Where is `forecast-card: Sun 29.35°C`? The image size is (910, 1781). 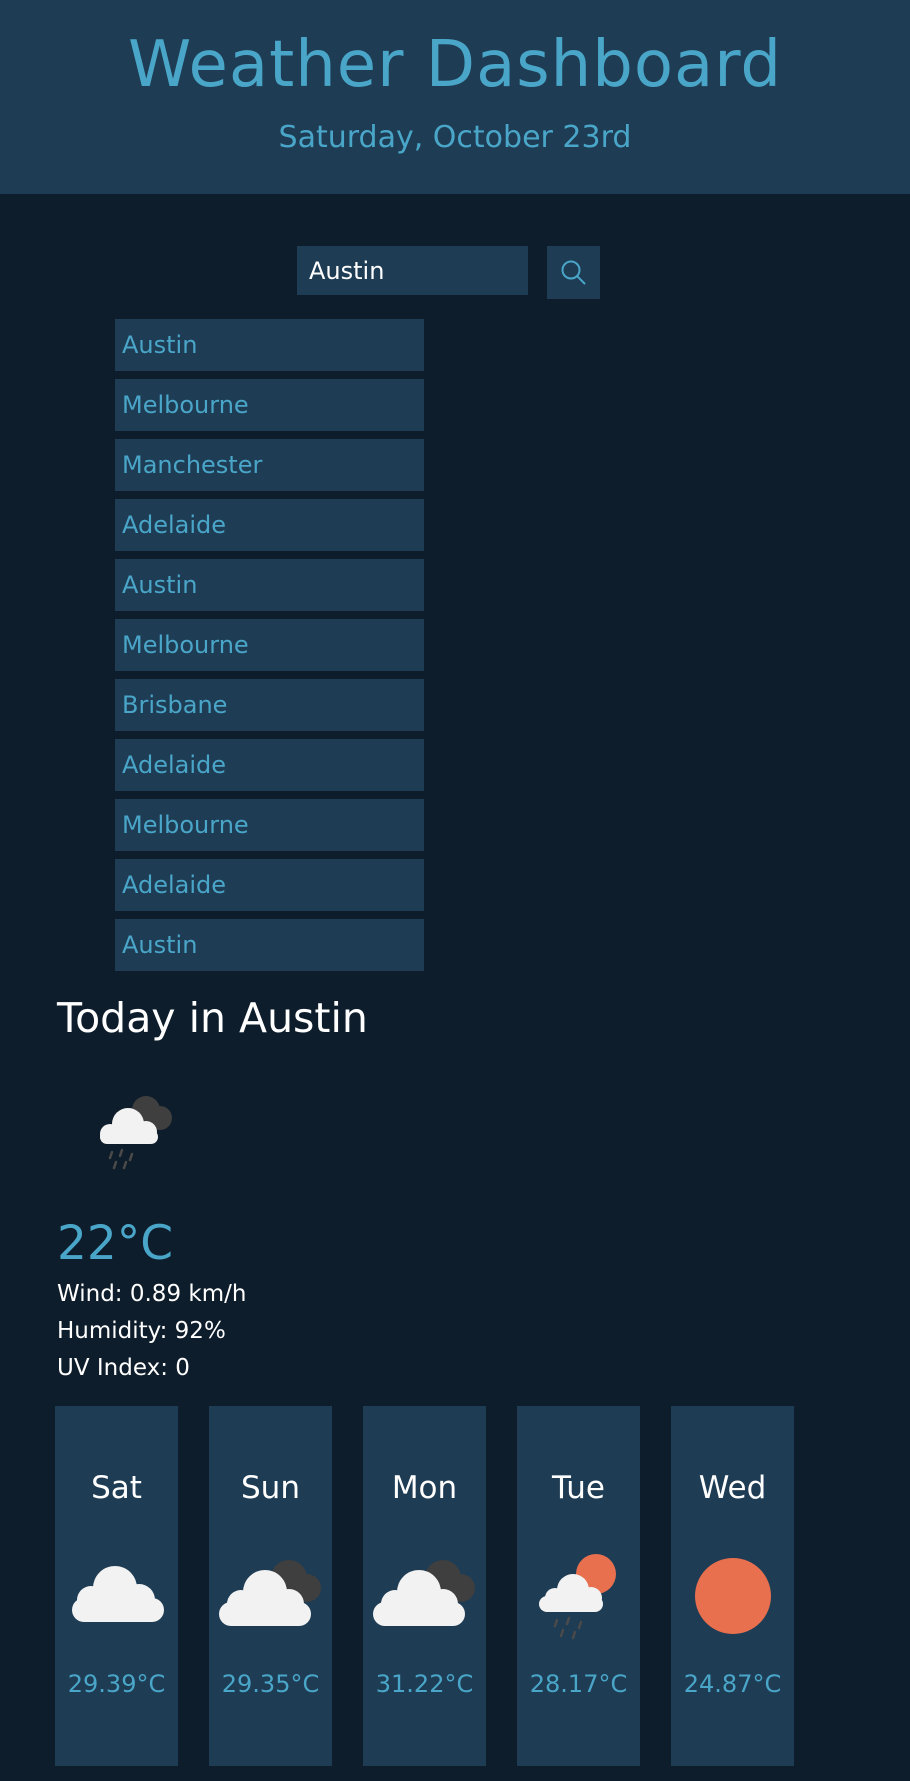 forecast-card: Sun 29.35°C is located at coordinates (270, 1586).